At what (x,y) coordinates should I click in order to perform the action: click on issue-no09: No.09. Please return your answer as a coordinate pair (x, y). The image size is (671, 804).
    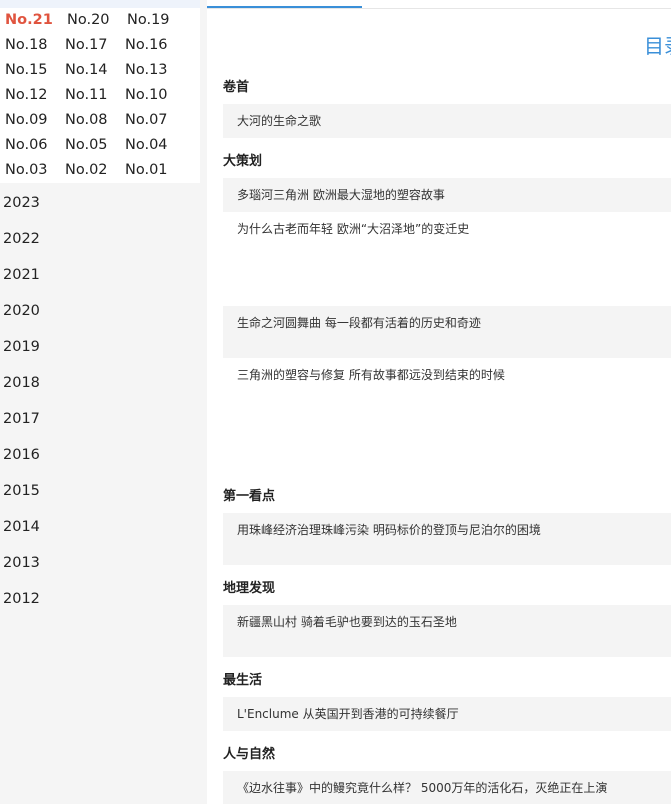
    Looking at the image, I should click on (26, 120).